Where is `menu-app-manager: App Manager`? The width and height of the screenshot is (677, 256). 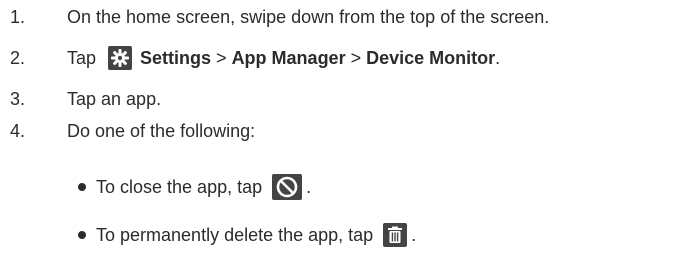
menu-app-manager: App Manager is located at coordinates (288, 57).